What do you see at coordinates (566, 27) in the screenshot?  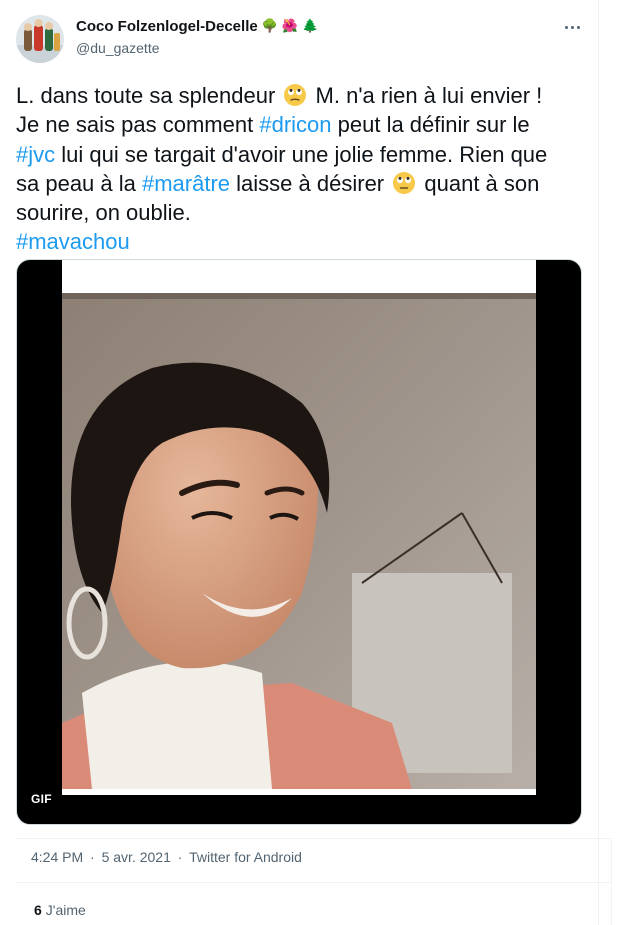 I see `more-icon` at bounding box center [566, 27].